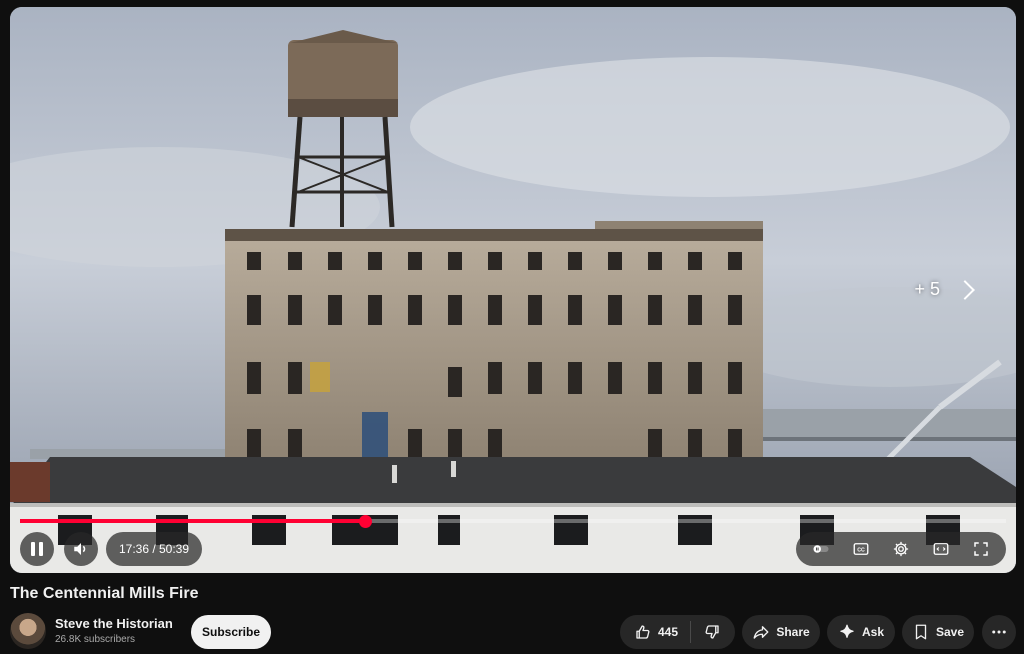 The width and height of the screenshot is (1024, 654). Describe the element at coordinates (513, 521) in the screenshot. I see `progress-bar` at that location.